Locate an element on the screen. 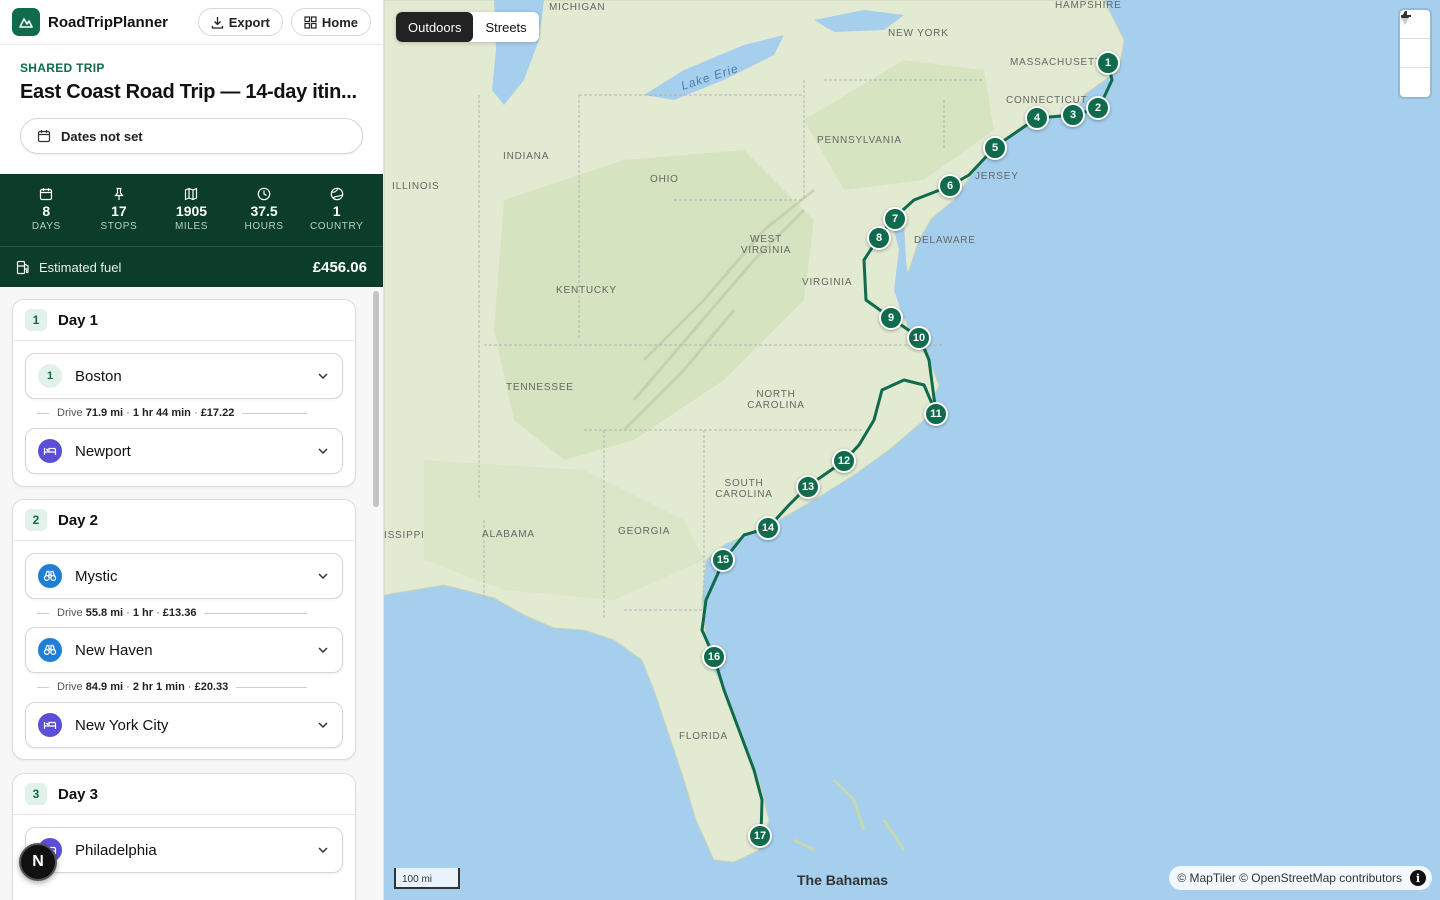  place-label: MASSACHUSETTS is located at coordinates (1060, 62).